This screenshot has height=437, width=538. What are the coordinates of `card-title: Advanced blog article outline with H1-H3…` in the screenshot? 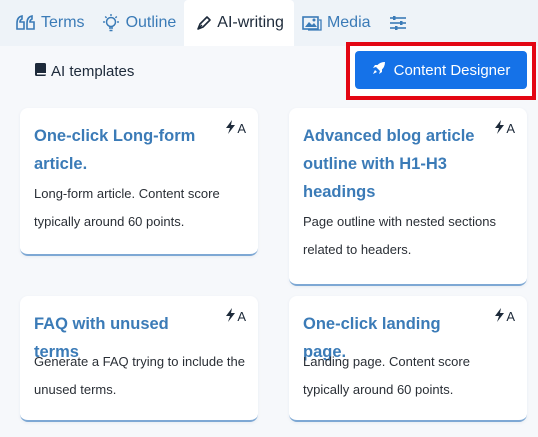 It's located at (389, 164).